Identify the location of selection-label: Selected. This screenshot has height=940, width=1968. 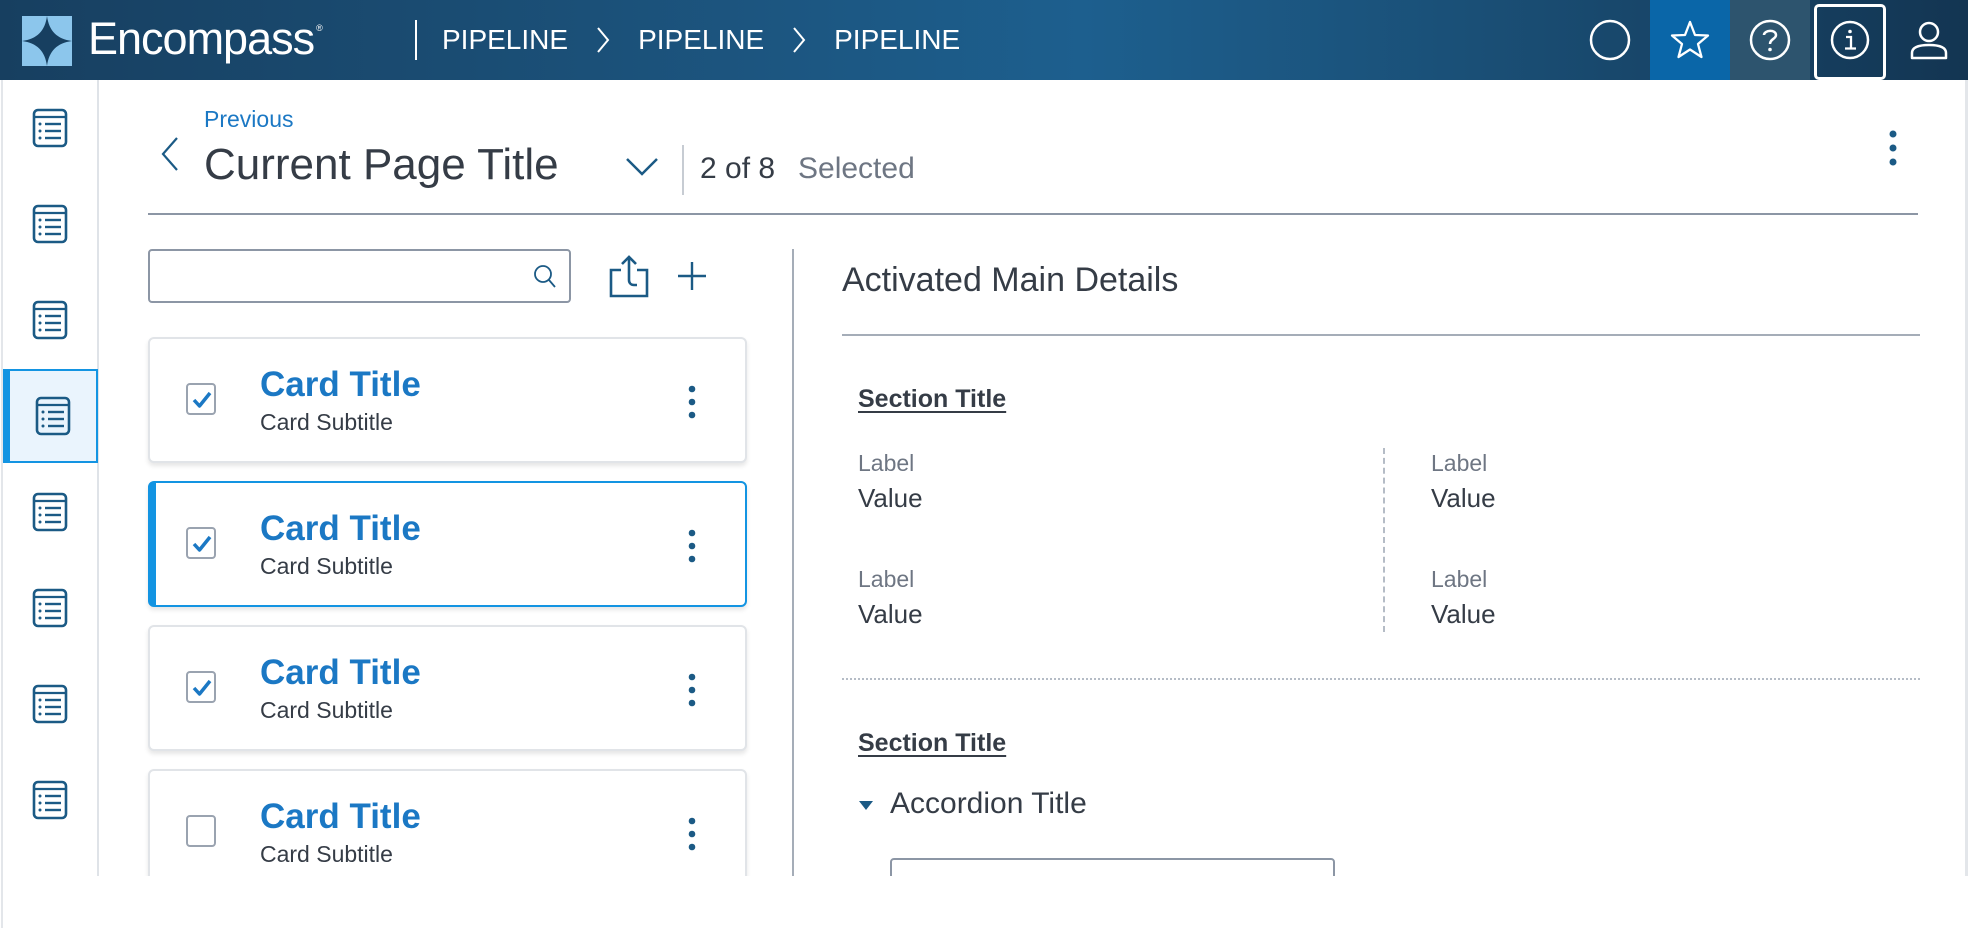
(856, 168).